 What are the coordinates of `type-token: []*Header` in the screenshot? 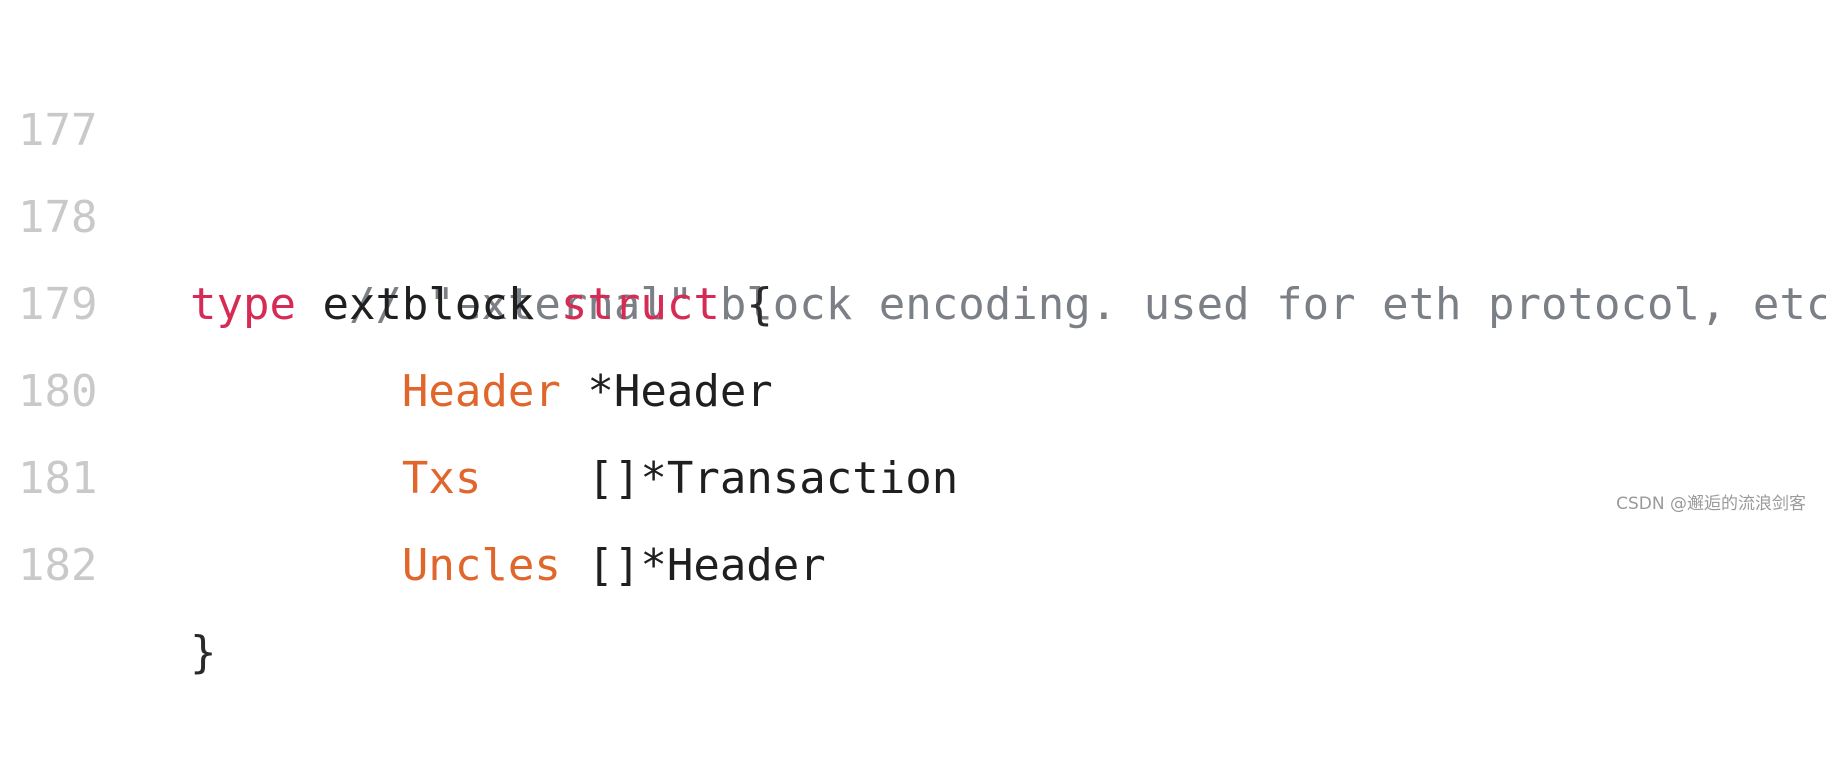 It's located at (693, 565).